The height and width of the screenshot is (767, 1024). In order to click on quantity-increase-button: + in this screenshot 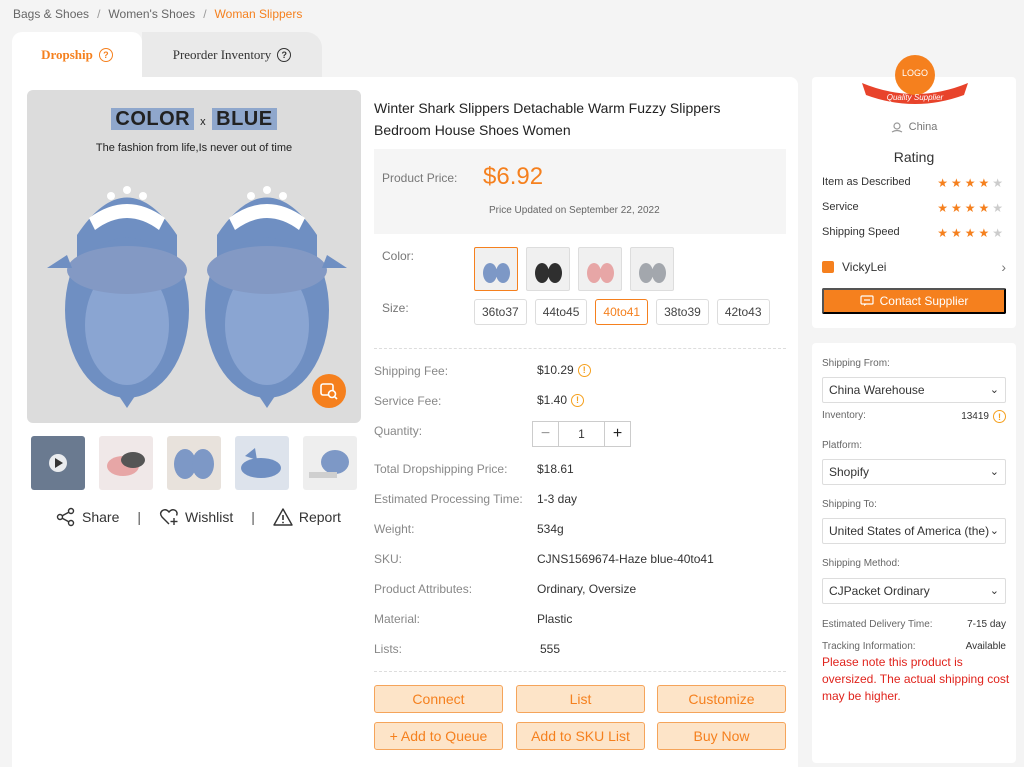, I will do `click(617, 434)`.